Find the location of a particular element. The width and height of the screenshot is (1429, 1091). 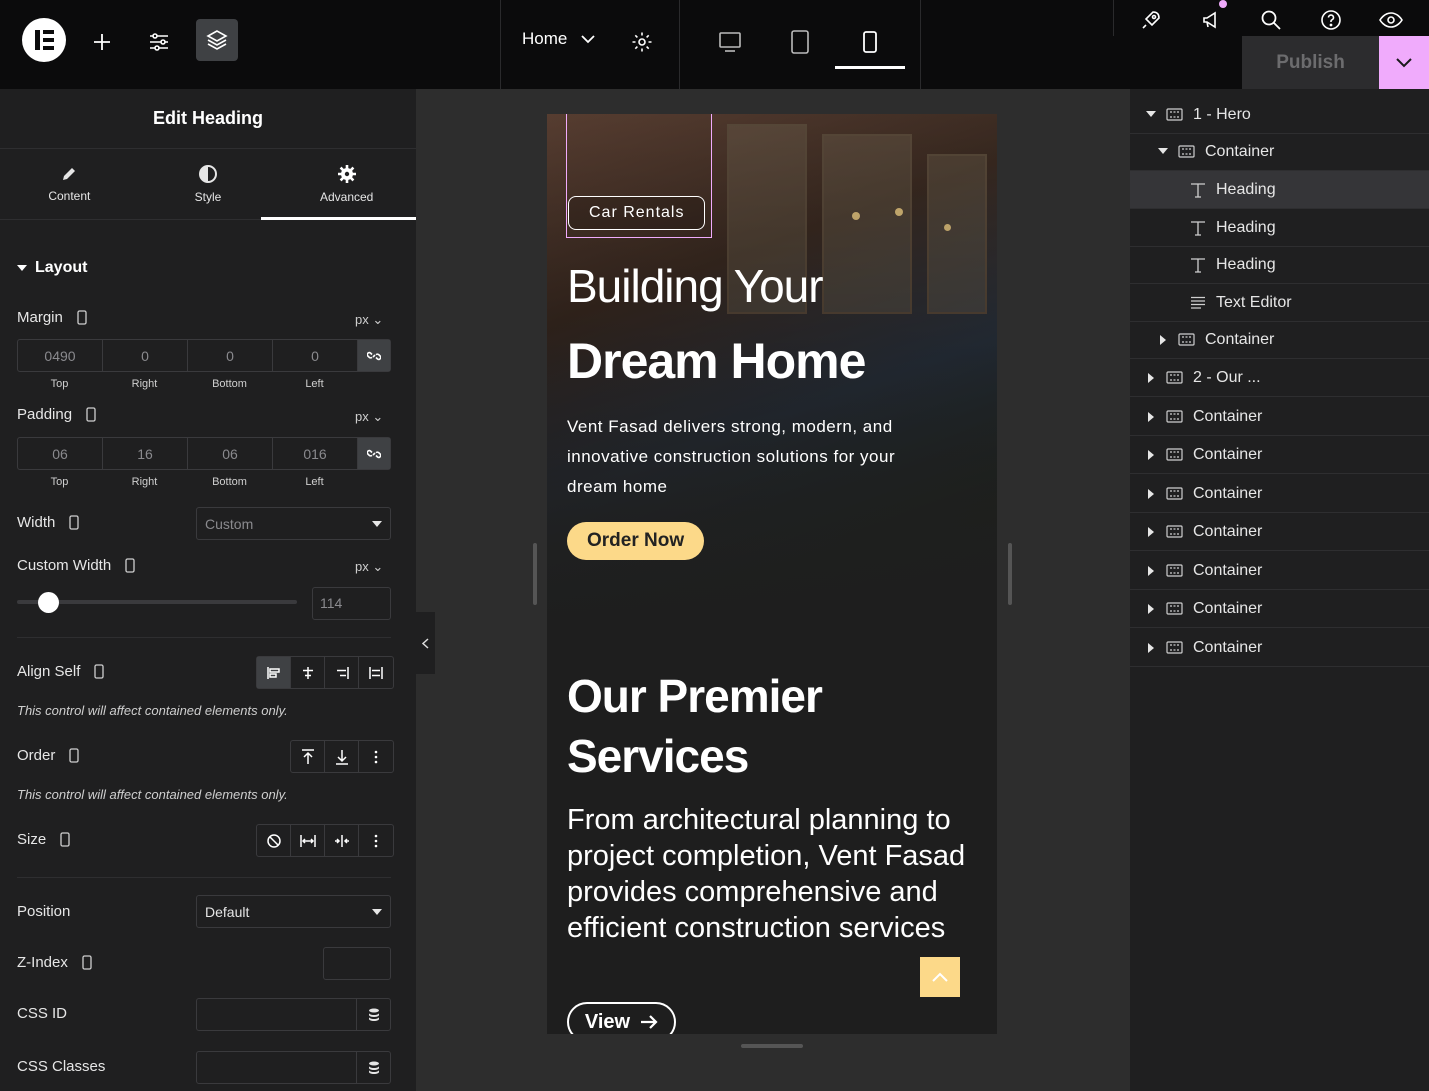

width-select: Custom is located at coordinates (293, 523).